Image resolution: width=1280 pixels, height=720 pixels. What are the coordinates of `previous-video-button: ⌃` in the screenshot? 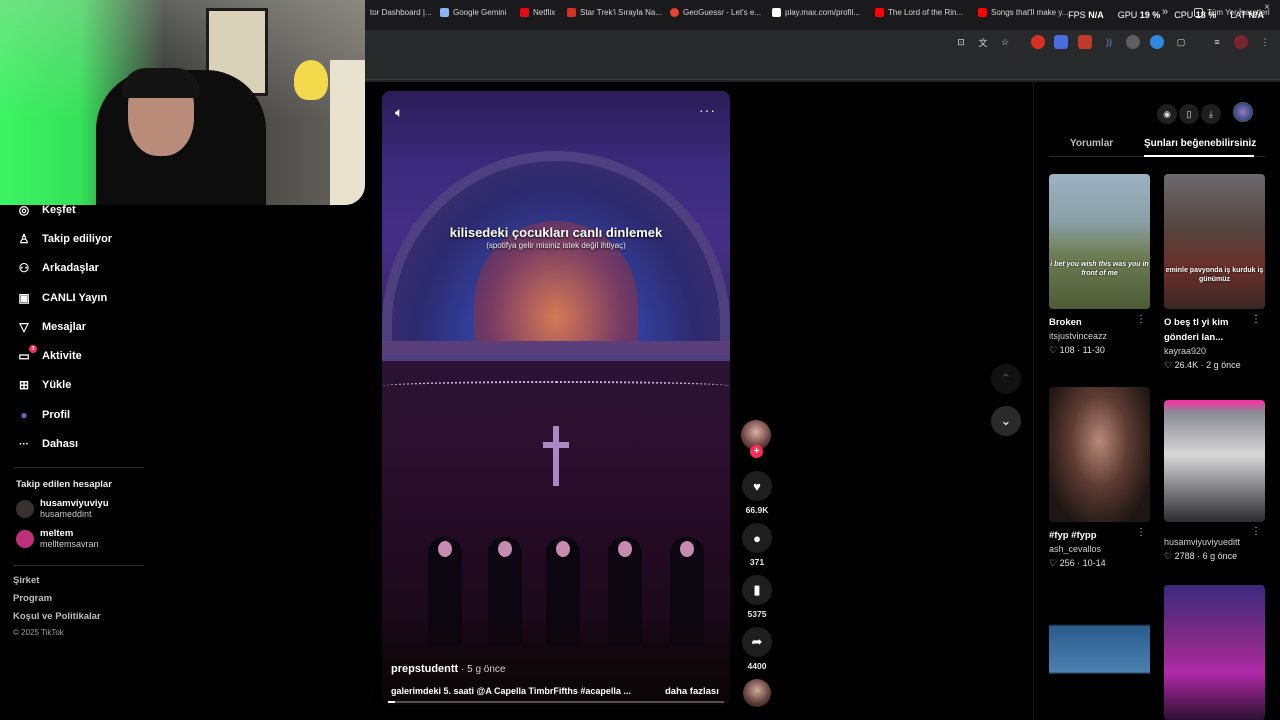 It's located at (1006, 379).